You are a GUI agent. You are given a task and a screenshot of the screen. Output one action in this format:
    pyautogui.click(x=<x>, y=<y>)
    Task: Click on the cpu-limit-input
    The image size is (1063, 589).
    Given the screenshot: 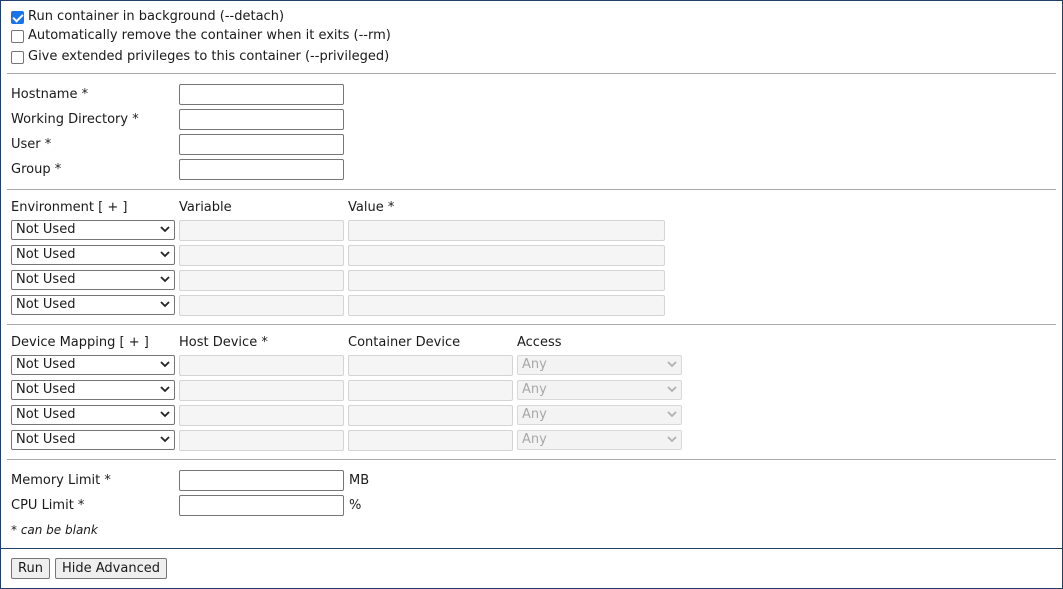 What is the action you would take?
    pyautogui.click(x=261, y=505)
    